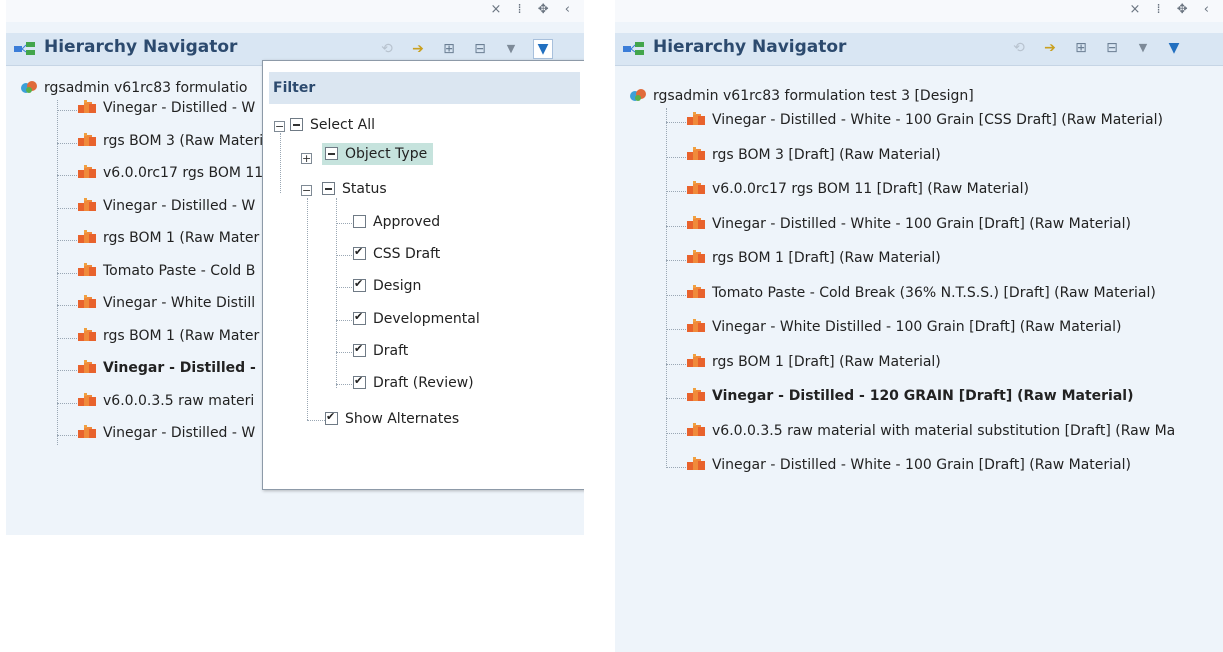 The image size is (1223, 652). Describe the element at coordinates (179, 400) in the screenshot. I see `tree-item-label: v6.0.0.3.5 raw materi` at that location.